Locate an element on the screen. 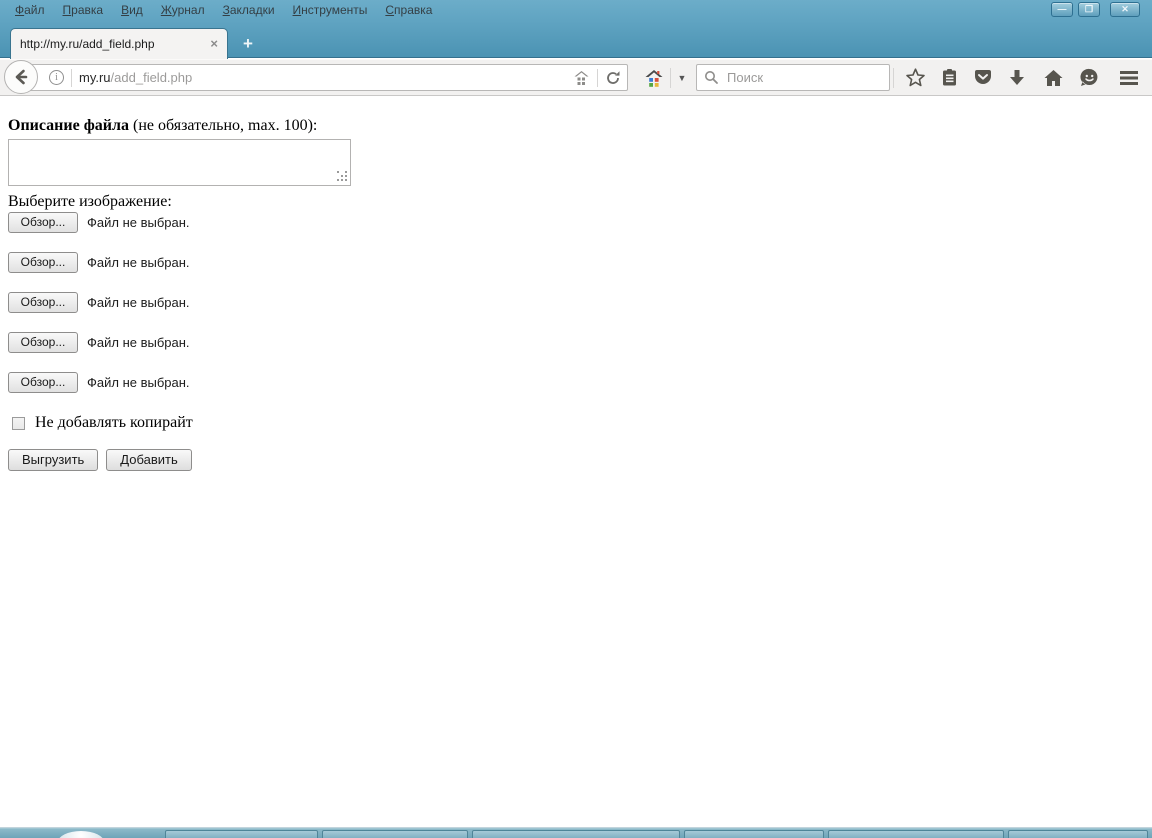 This screenshot has height=838, width=1152. new-tab-button: + is located at coordinates (248, 44).